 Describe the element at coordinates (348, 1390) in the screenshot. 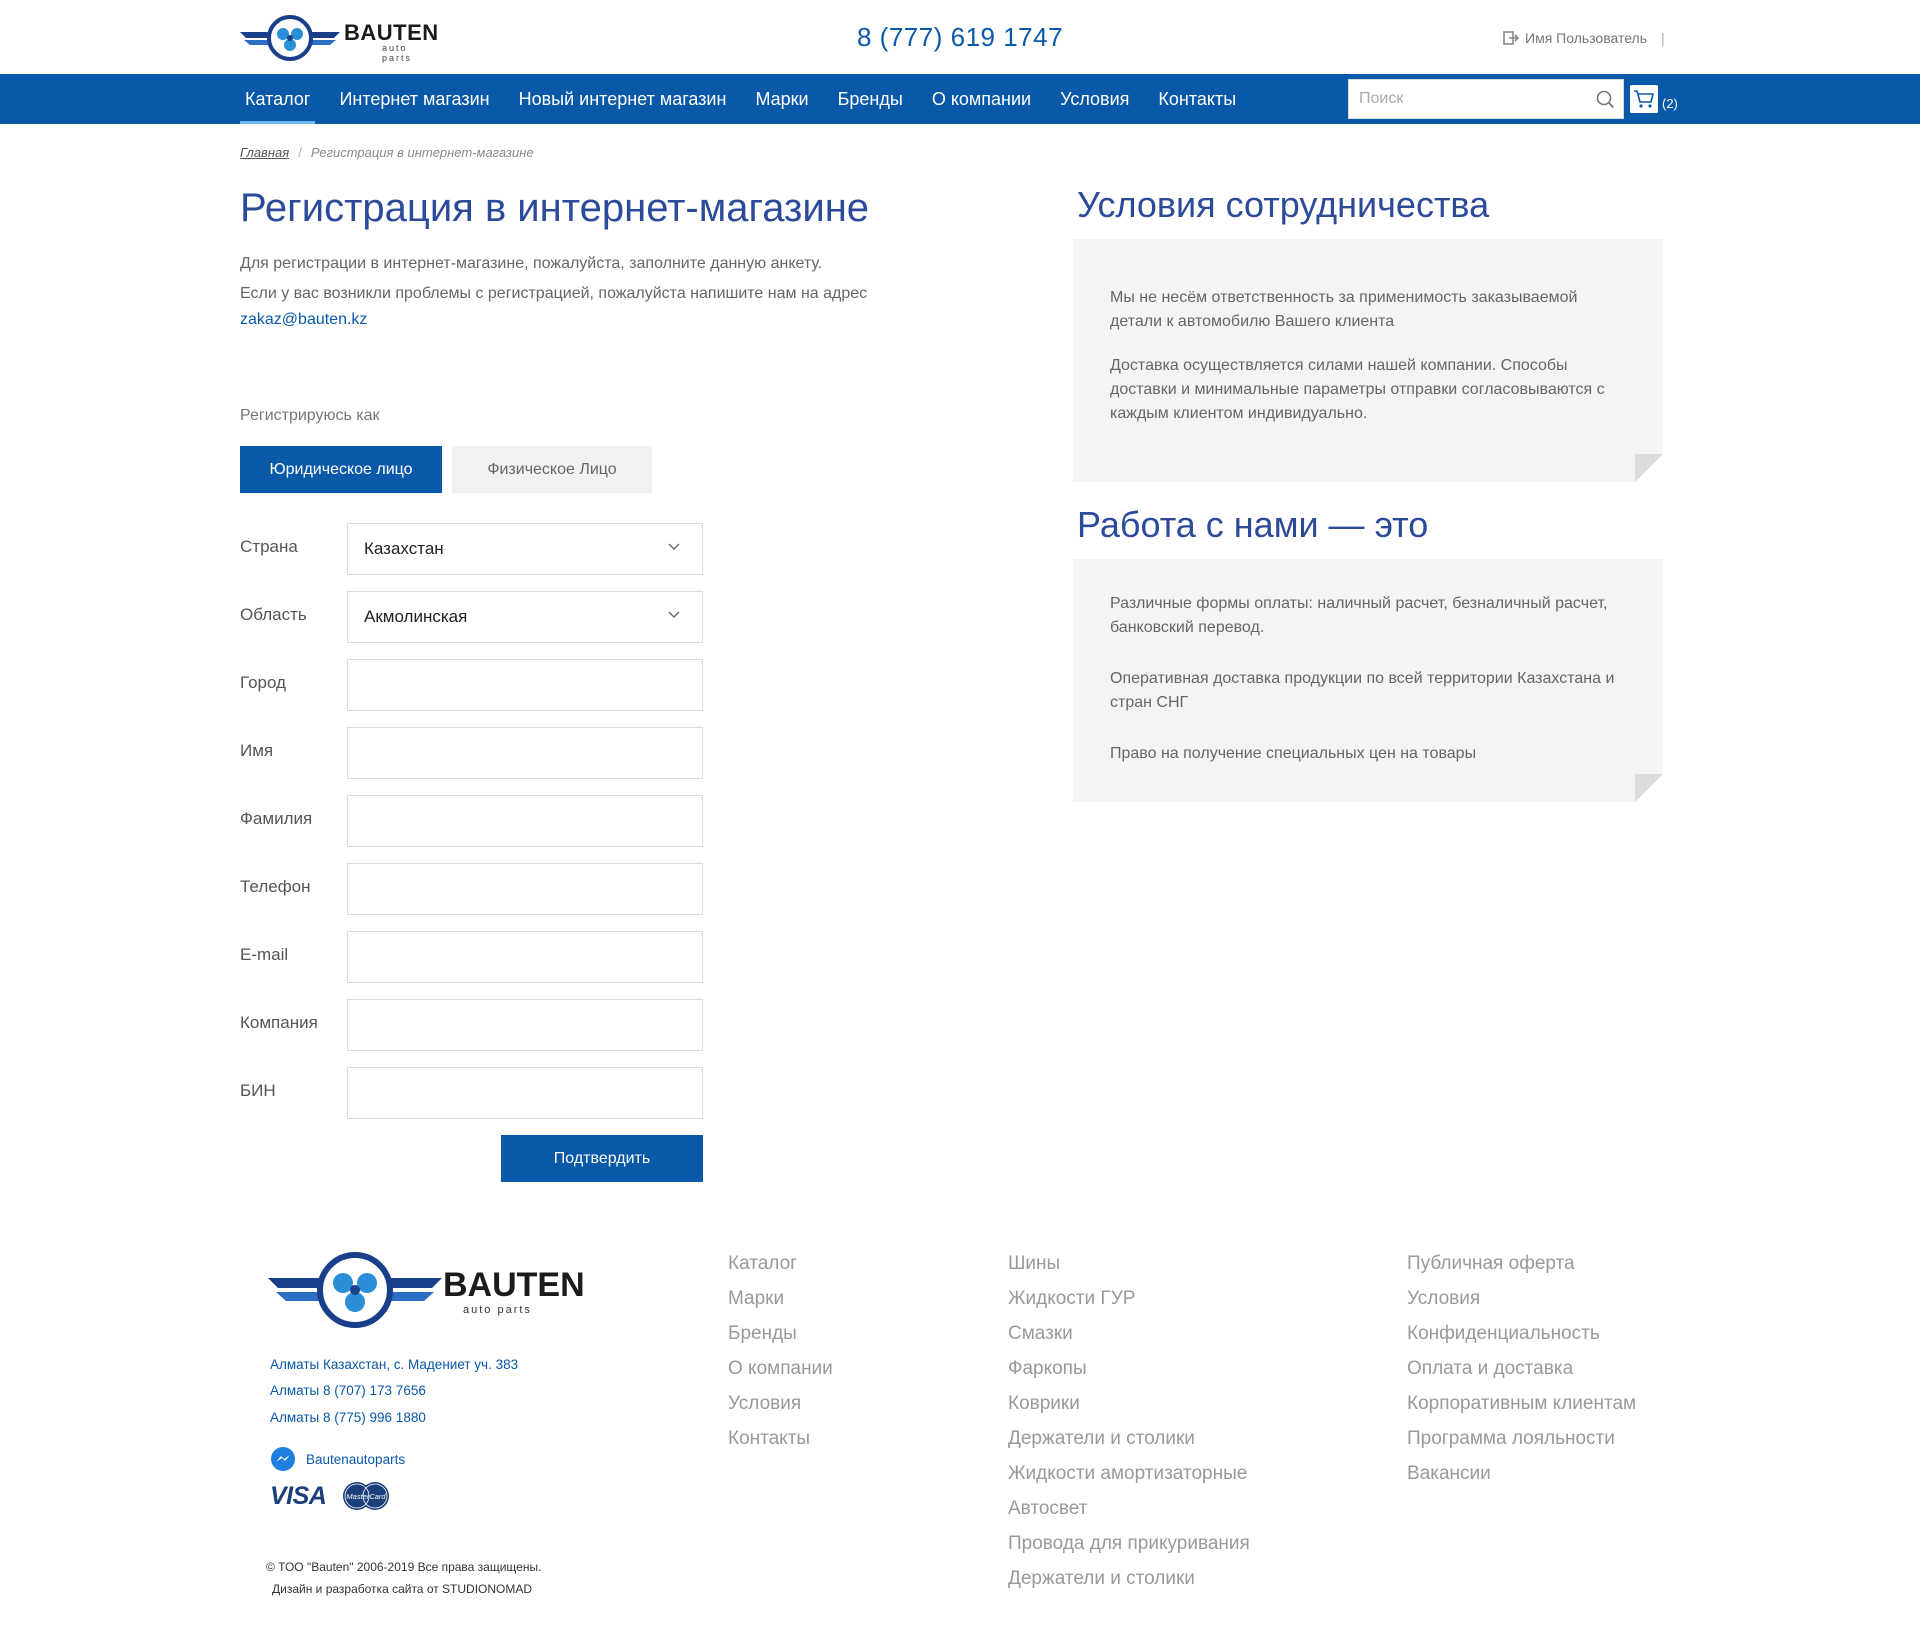

I see `footer-phone-1: Алматы 8 (707) 173 7656` at that location.